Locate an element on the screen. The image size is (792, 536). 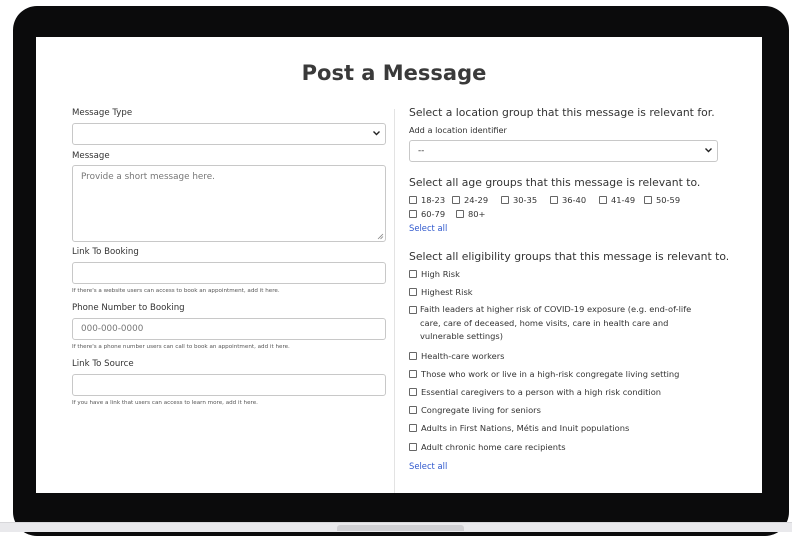
age-option: 36-40 is located at coordinates (568, 200).